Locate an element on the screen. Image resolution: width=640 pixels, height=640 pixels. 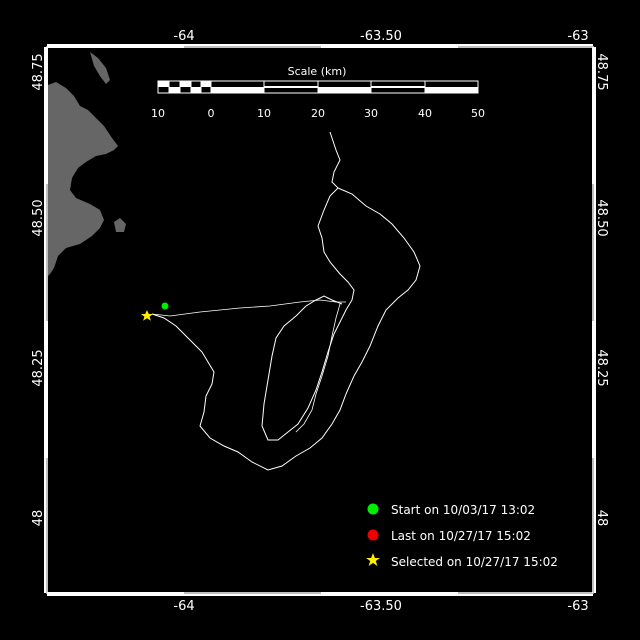
scale-title: Scale (km) is located at coordinates (317, 71).